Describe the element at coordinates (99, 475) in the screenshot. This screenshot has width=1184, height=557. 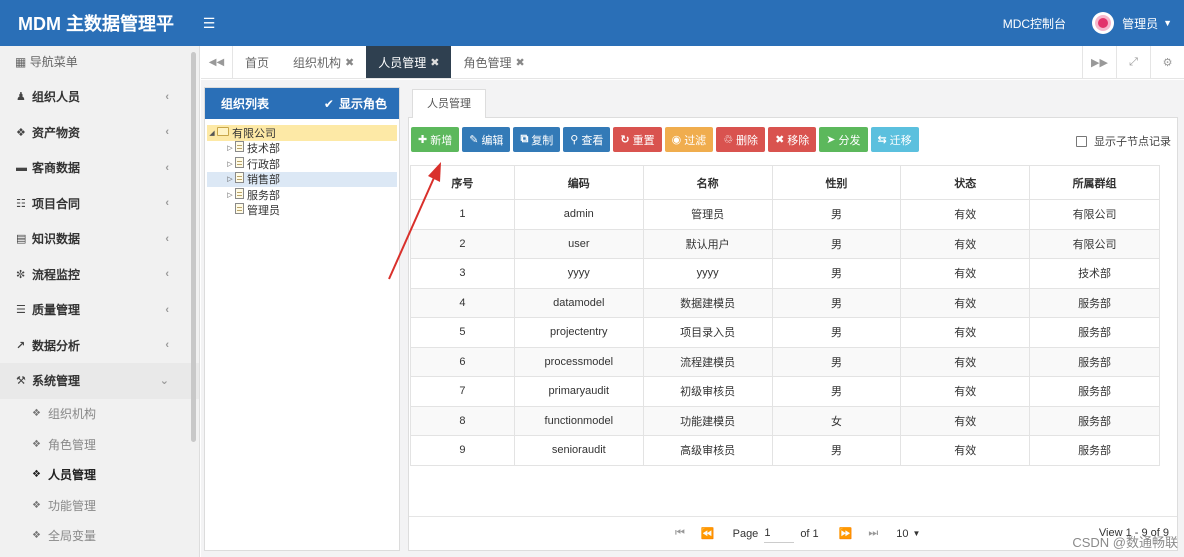
I see `sidebar-subitem-people: ❖ 人员管理` at that location.